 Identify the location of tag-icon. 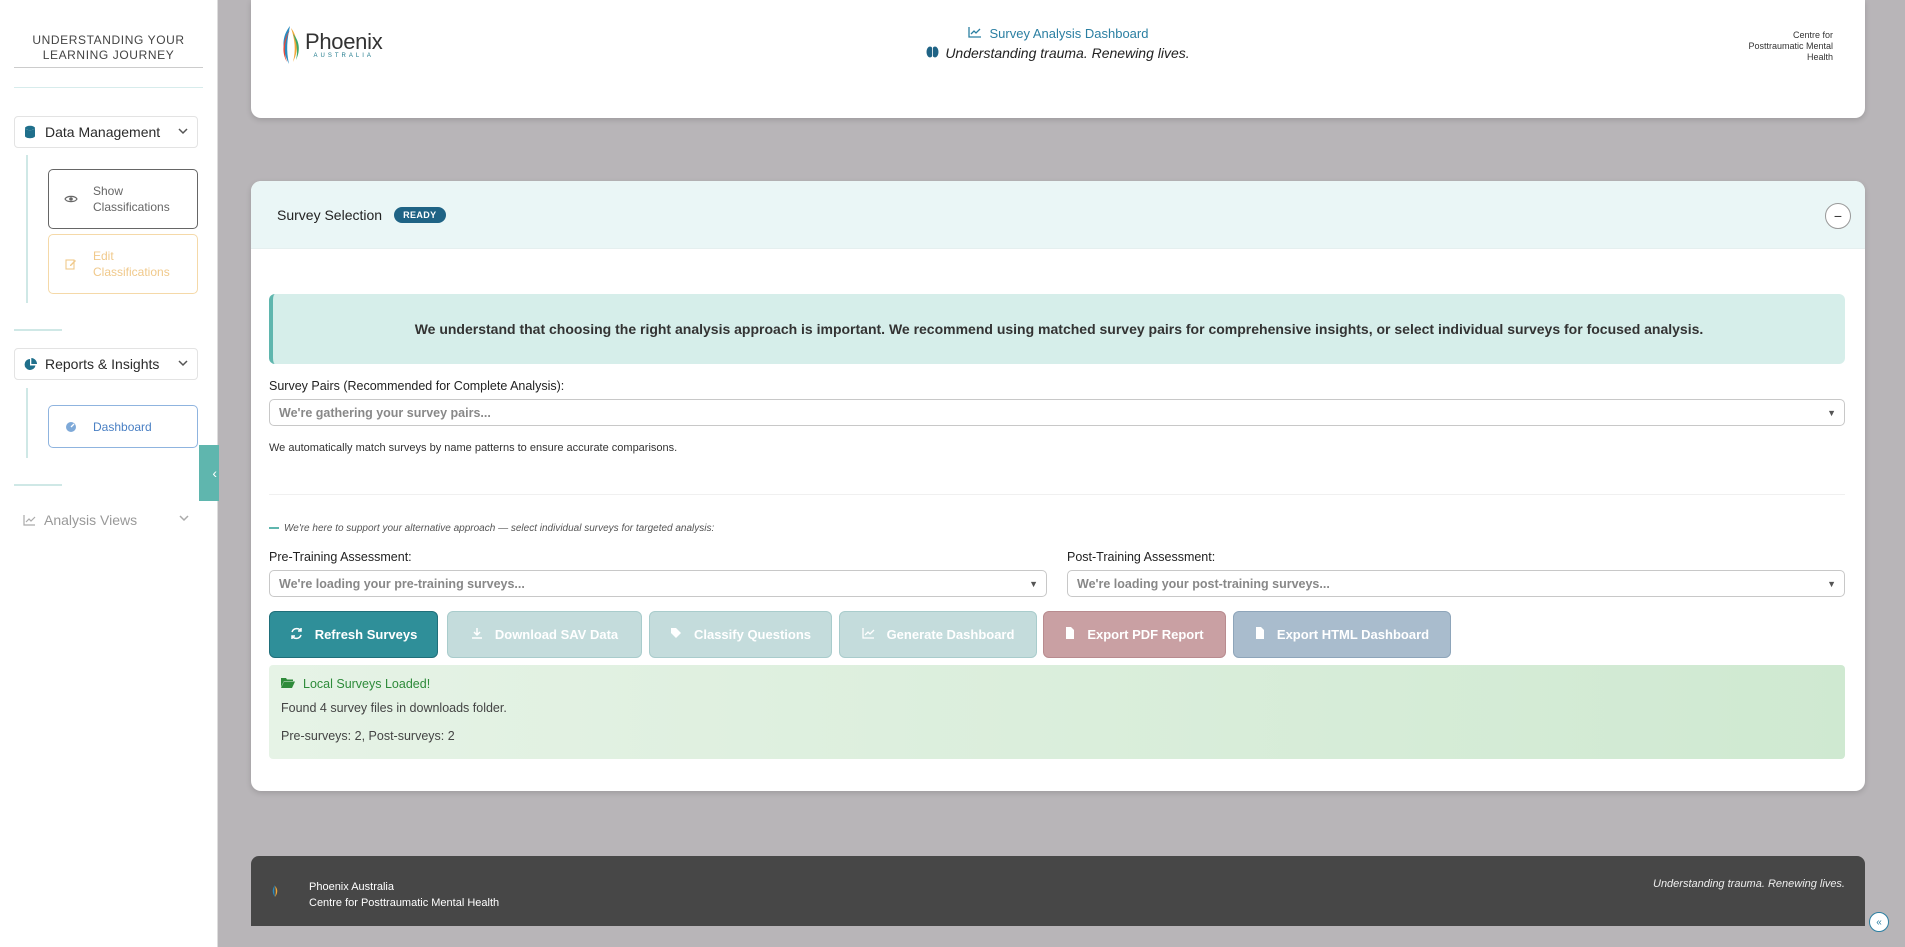
(676, 634).